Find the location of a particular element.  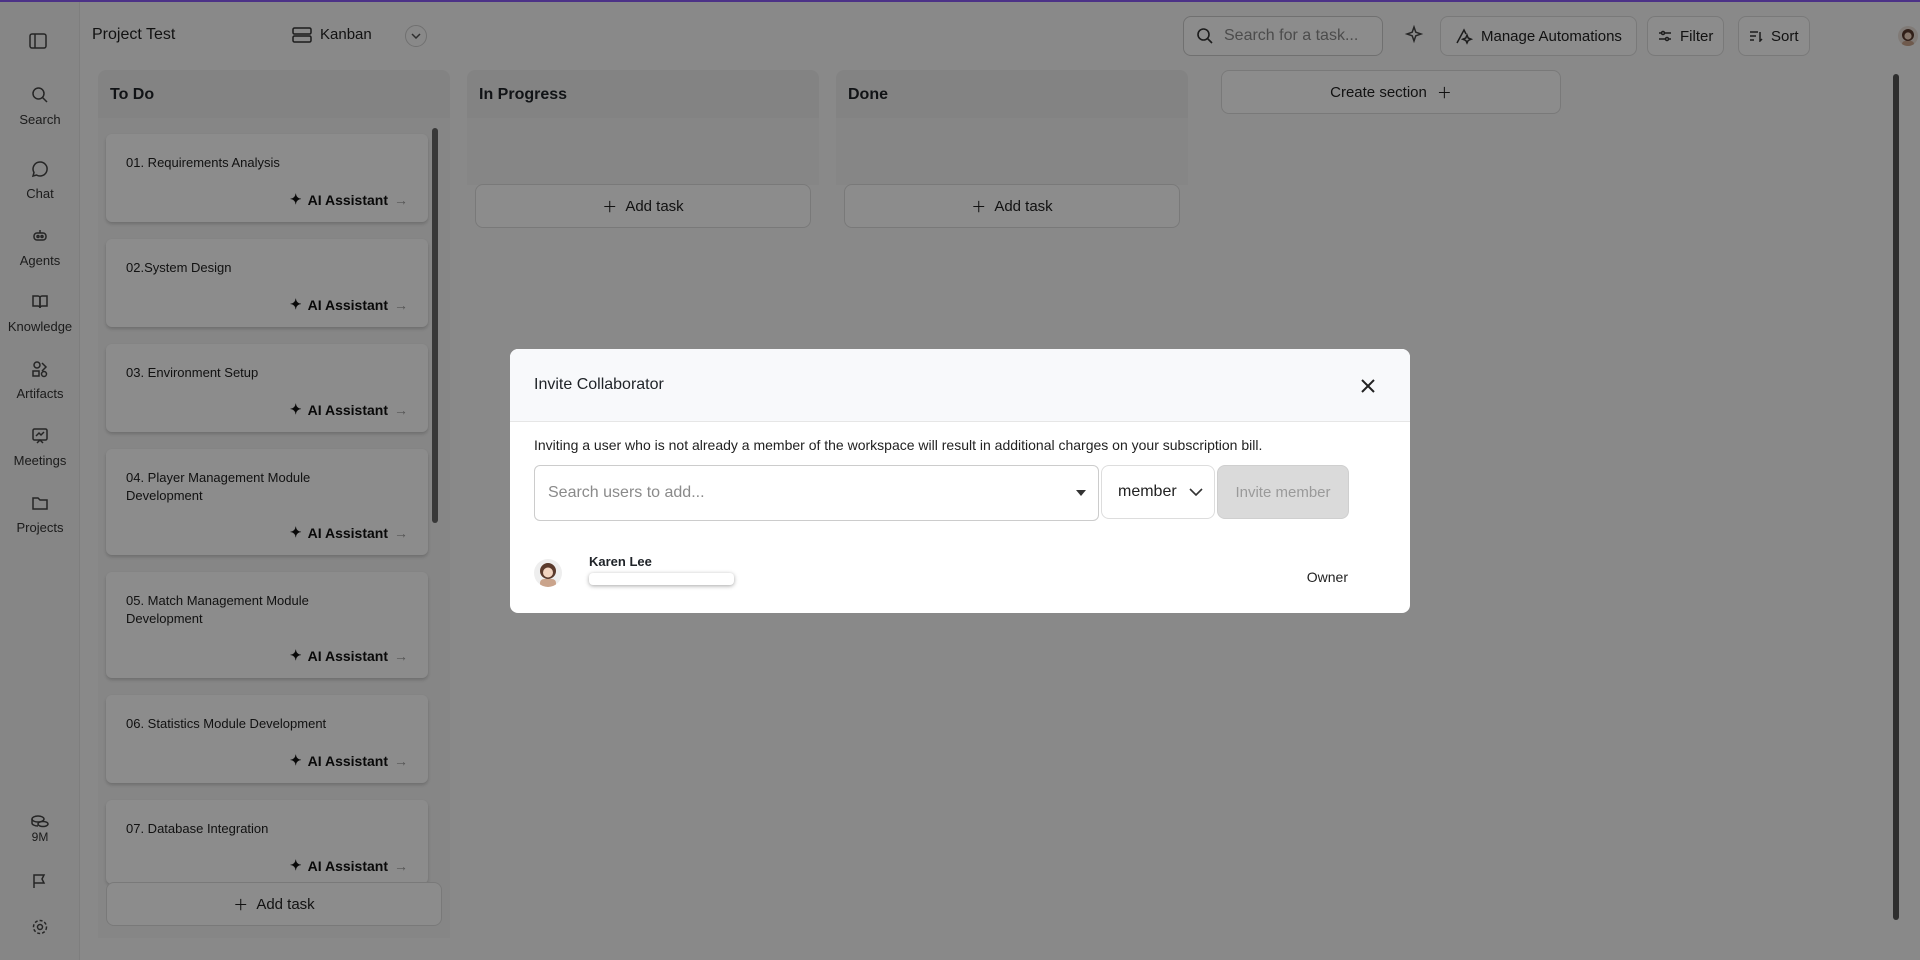

invite-member-label: Invite member is located at coordinates (1283, 492).